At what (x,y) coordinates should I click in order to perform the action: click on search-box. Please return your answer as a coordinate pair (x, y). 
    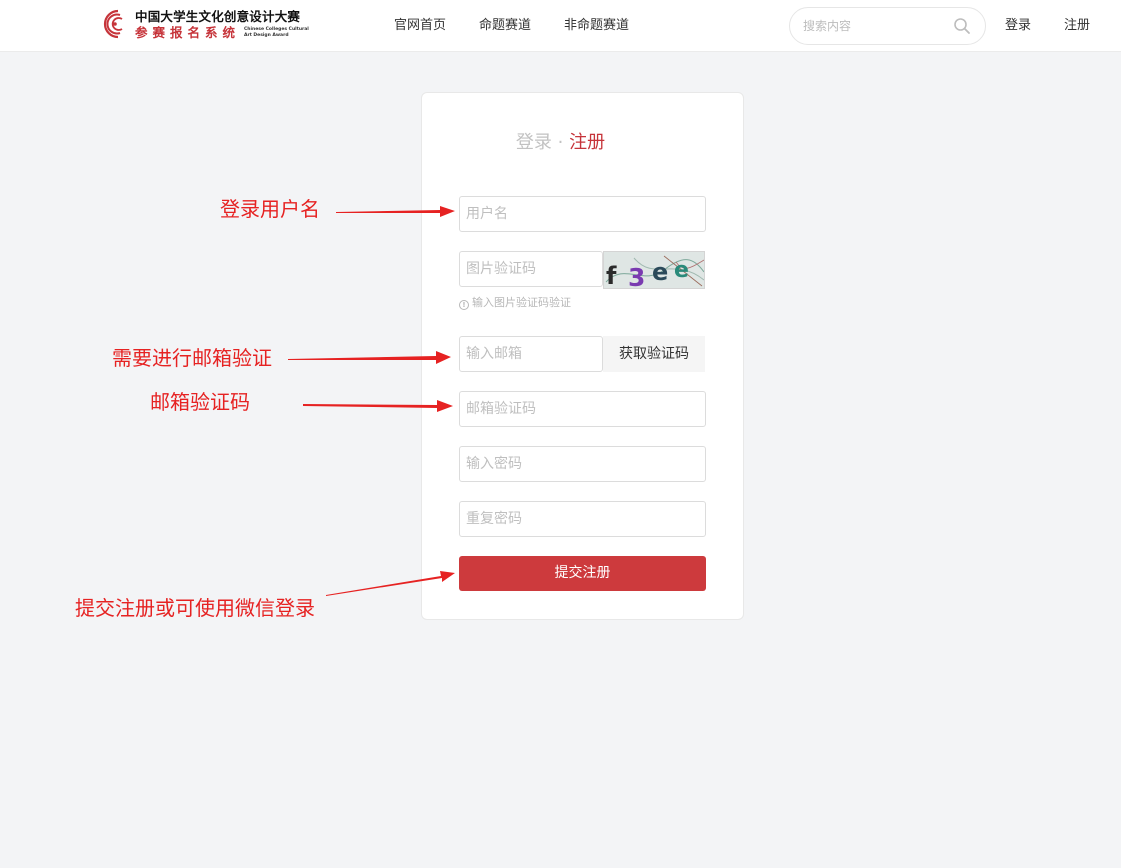
    Looking at the image, I should click on (887, 26).